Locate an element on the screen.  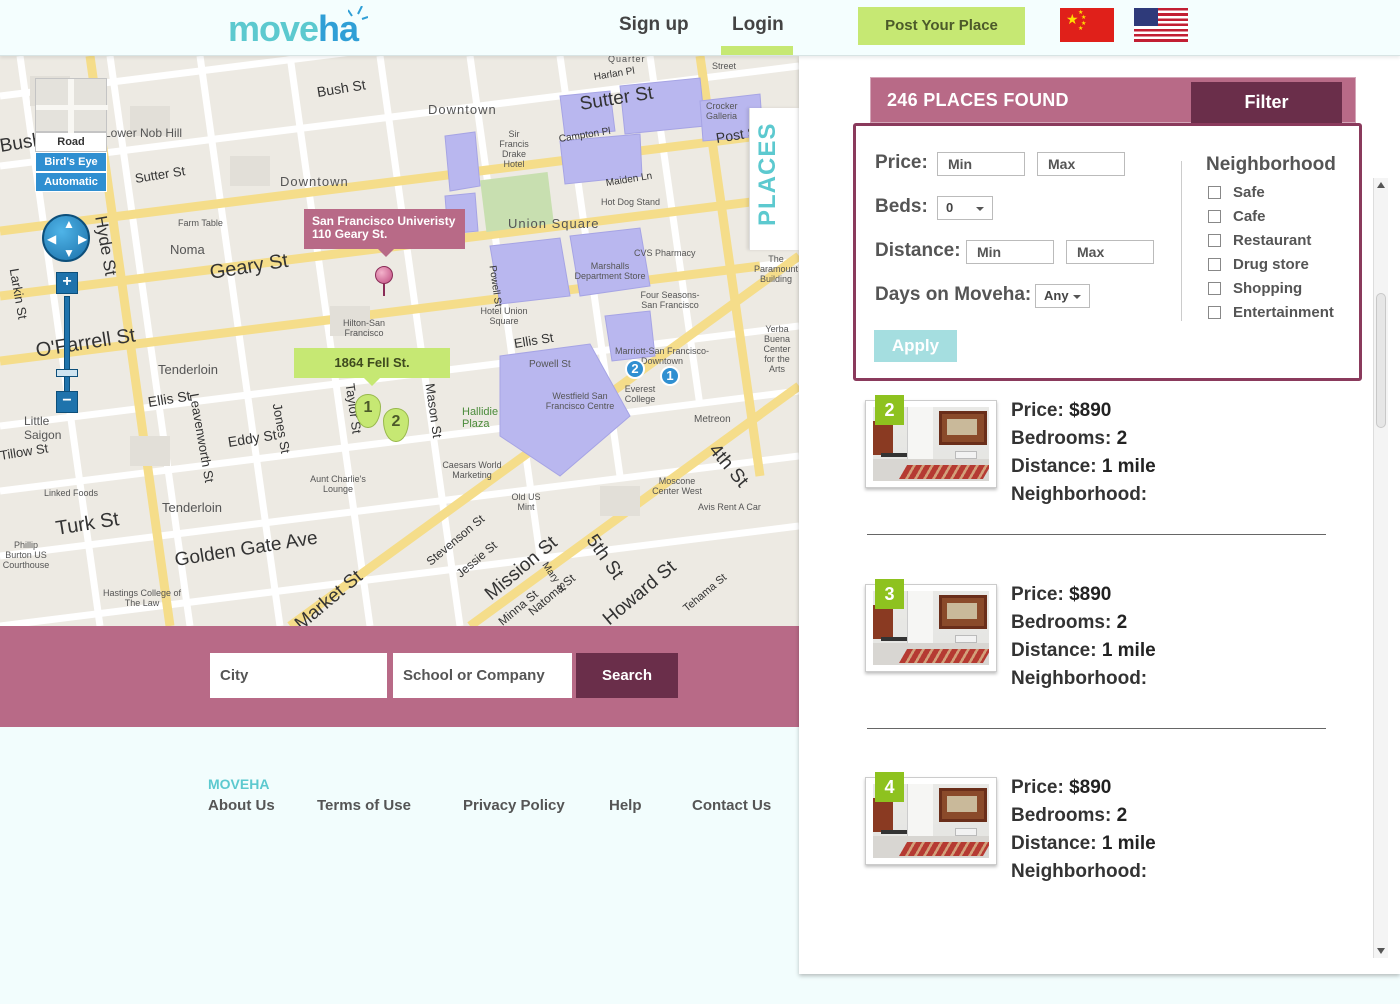
place-label: Old US Mint is located at coordinates (526, 502).